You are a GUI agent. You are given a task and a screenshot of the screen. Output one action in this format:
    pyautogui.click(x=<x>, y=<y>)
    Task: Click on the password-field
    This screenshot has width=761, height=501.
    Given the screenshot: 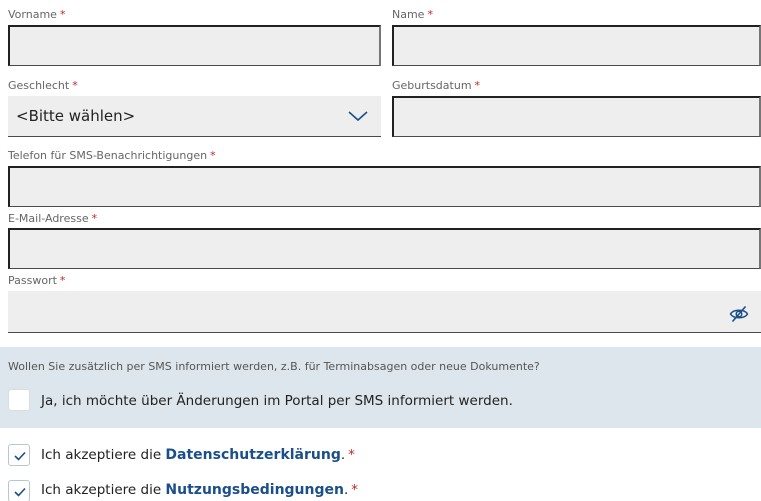 What is the action you would take?
    pyautogui.click(x=384, y=312)
    